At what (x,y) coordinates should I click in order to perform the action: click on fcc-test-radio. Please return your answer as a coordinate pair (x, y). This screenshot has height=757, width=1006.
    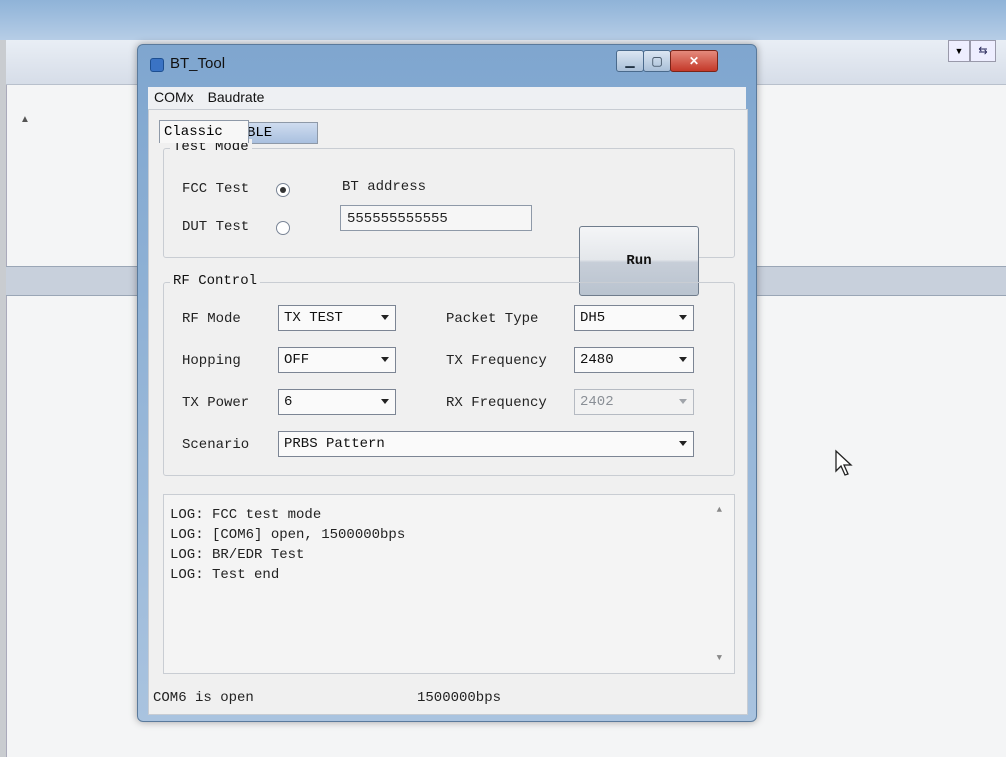
    Looking at the image, I should click on (283, 190).